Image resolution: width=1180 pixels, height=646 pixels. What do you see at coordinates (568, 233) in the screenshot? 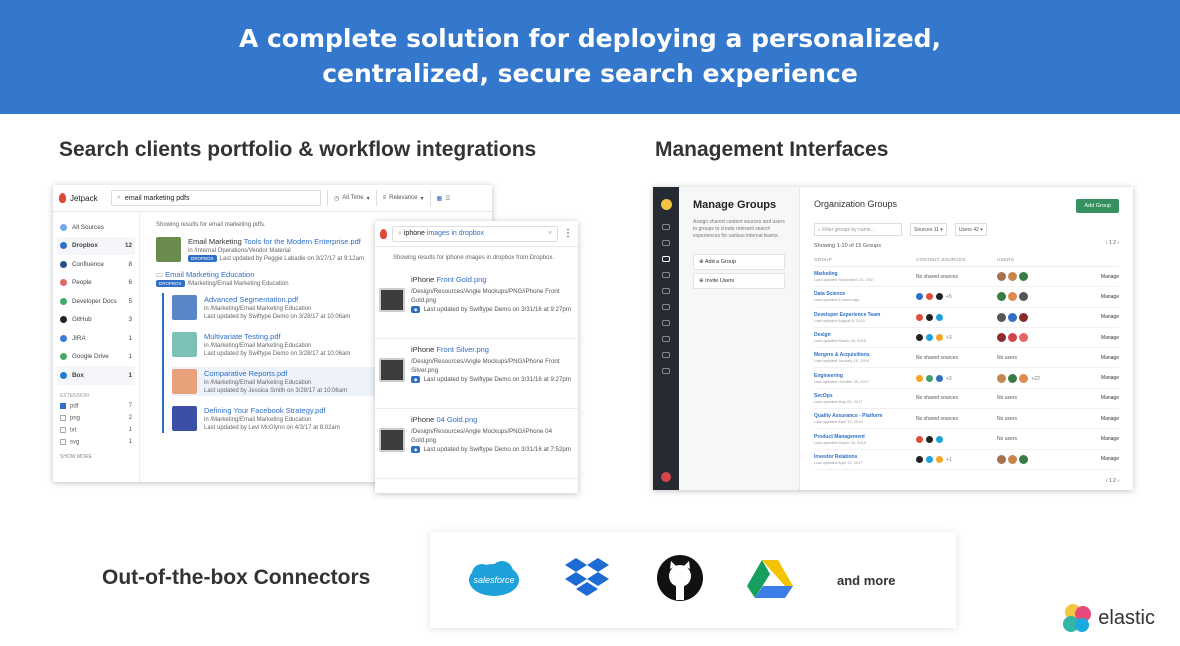
I see `more-options-icon: ⋮` at bounding box center [568, 233].